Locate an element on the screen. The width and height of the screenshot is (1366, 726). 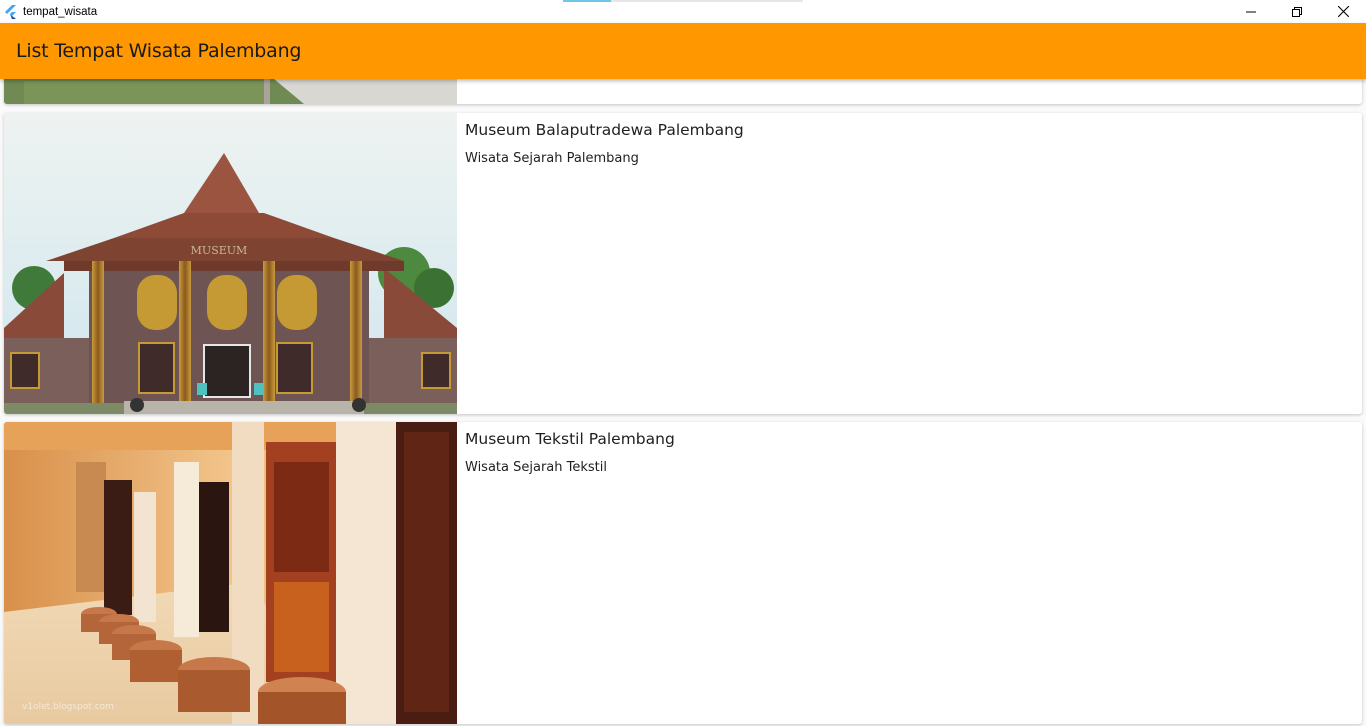
svg-text: MUSEUM is located at coordinates (219, 250).